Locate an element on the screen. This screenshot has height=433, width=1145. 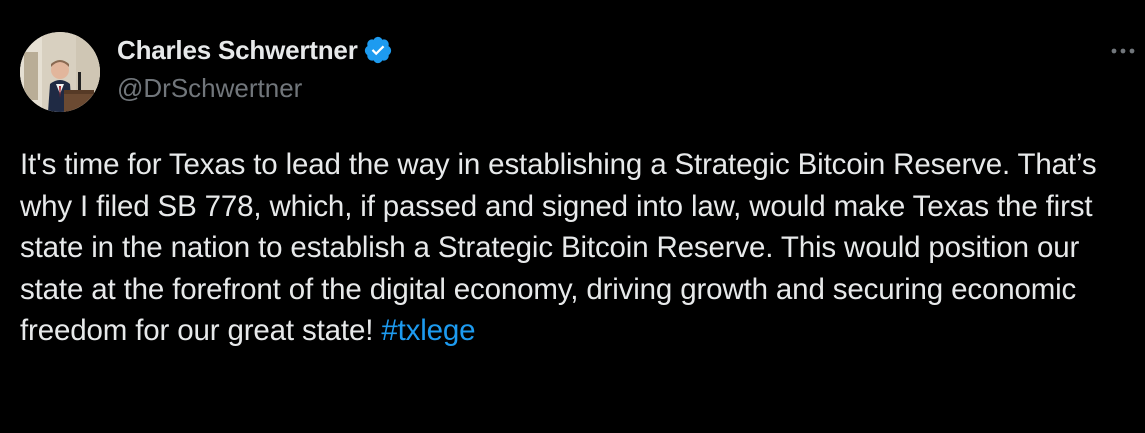
name-row: Charles Schwertner is located at coordinates (255, 50).